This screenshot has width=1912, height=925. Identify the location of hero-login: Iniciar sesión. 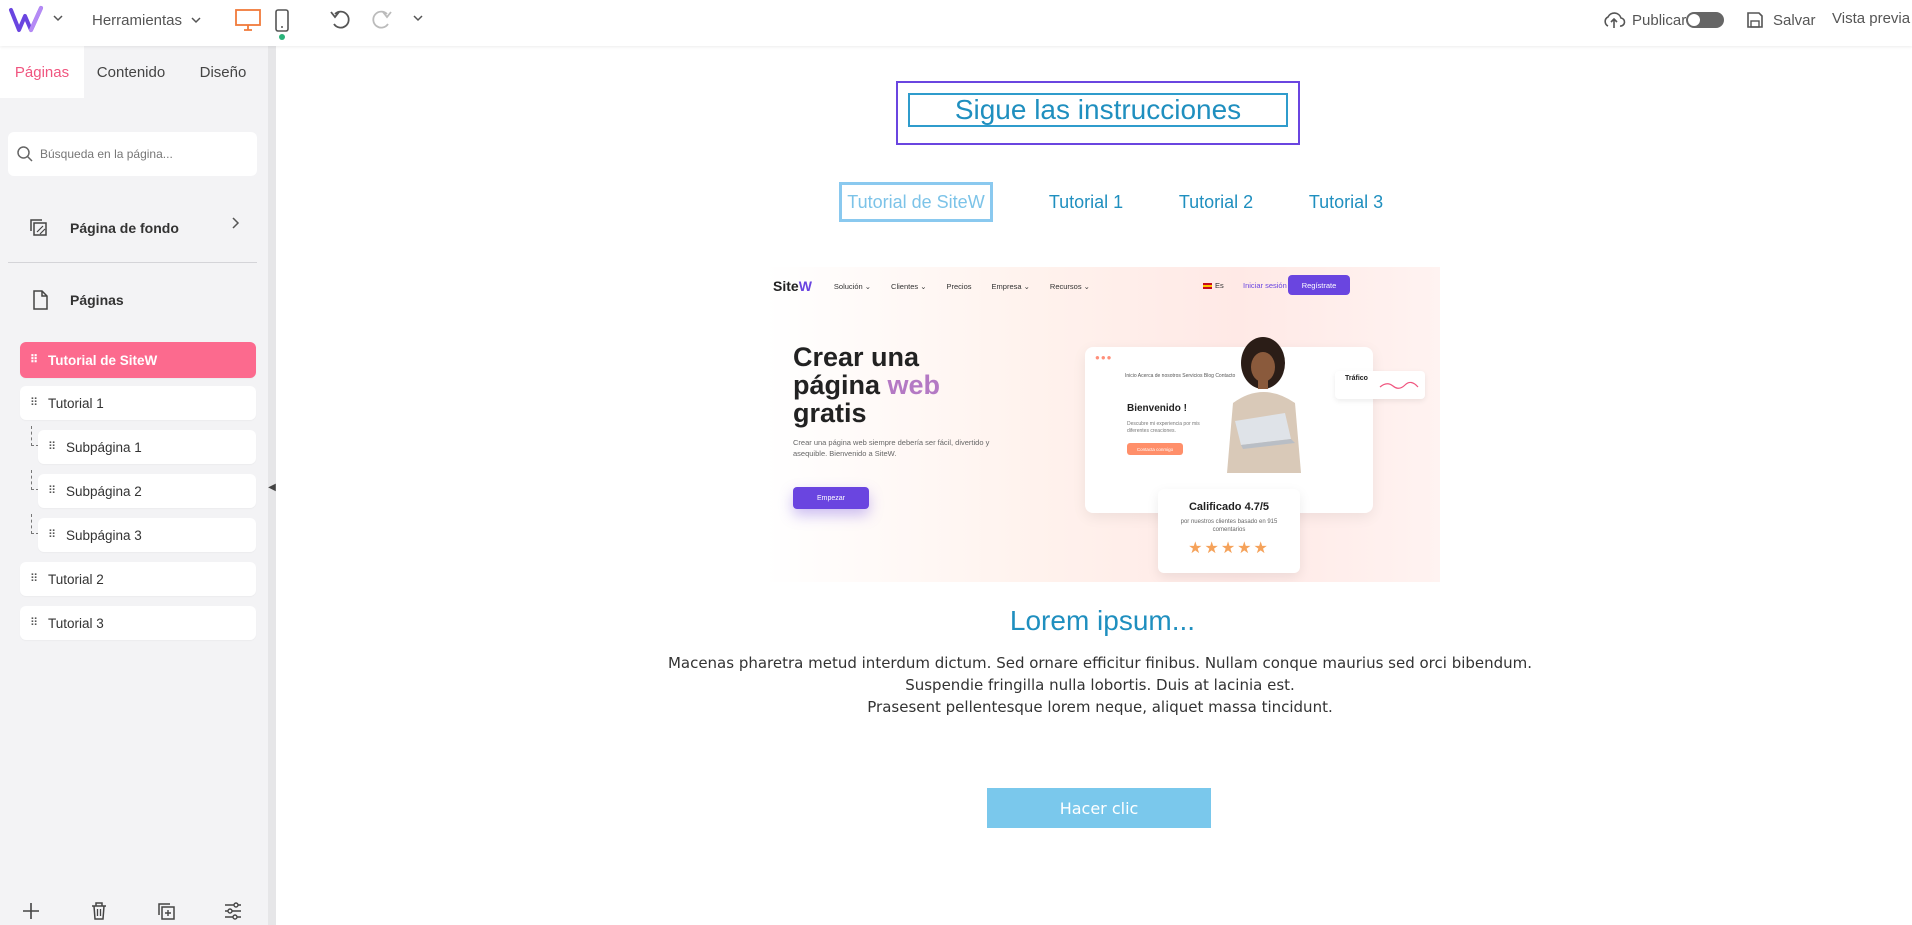
(1265, 285).